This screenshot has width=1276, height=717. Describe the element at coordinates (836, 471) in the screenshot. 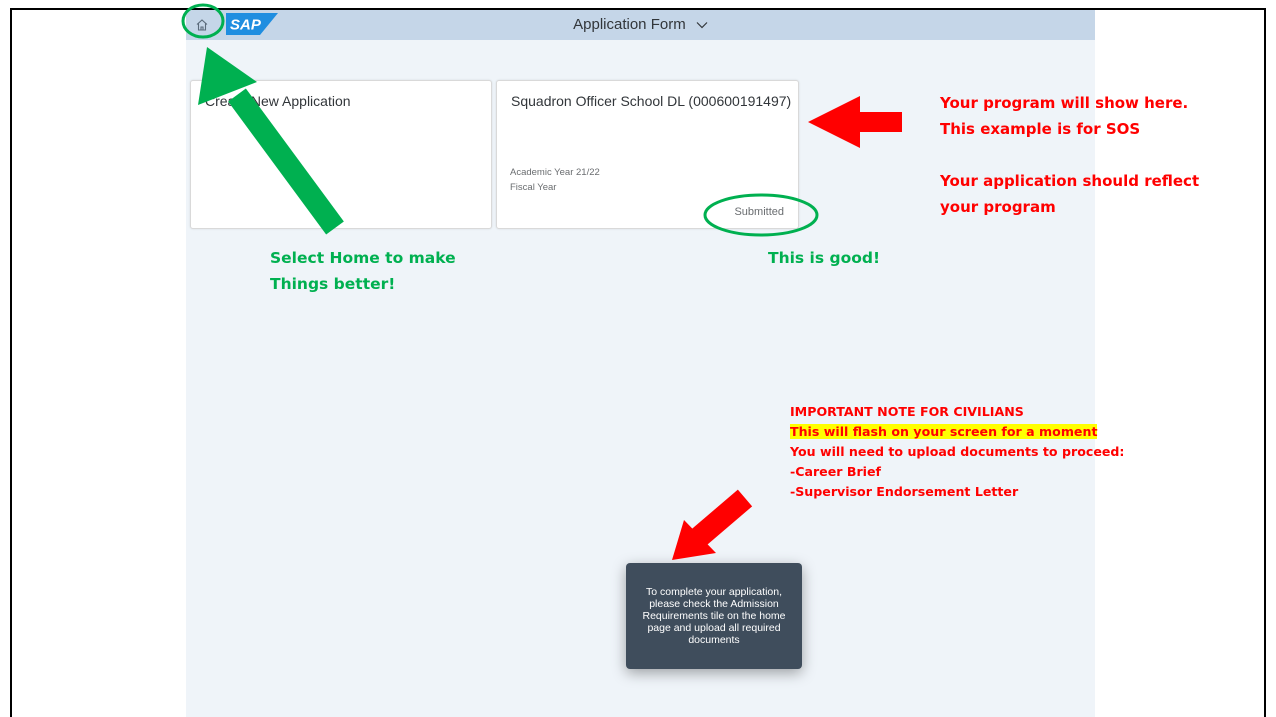

I see `important-line-2: -Career Brief` at that location.